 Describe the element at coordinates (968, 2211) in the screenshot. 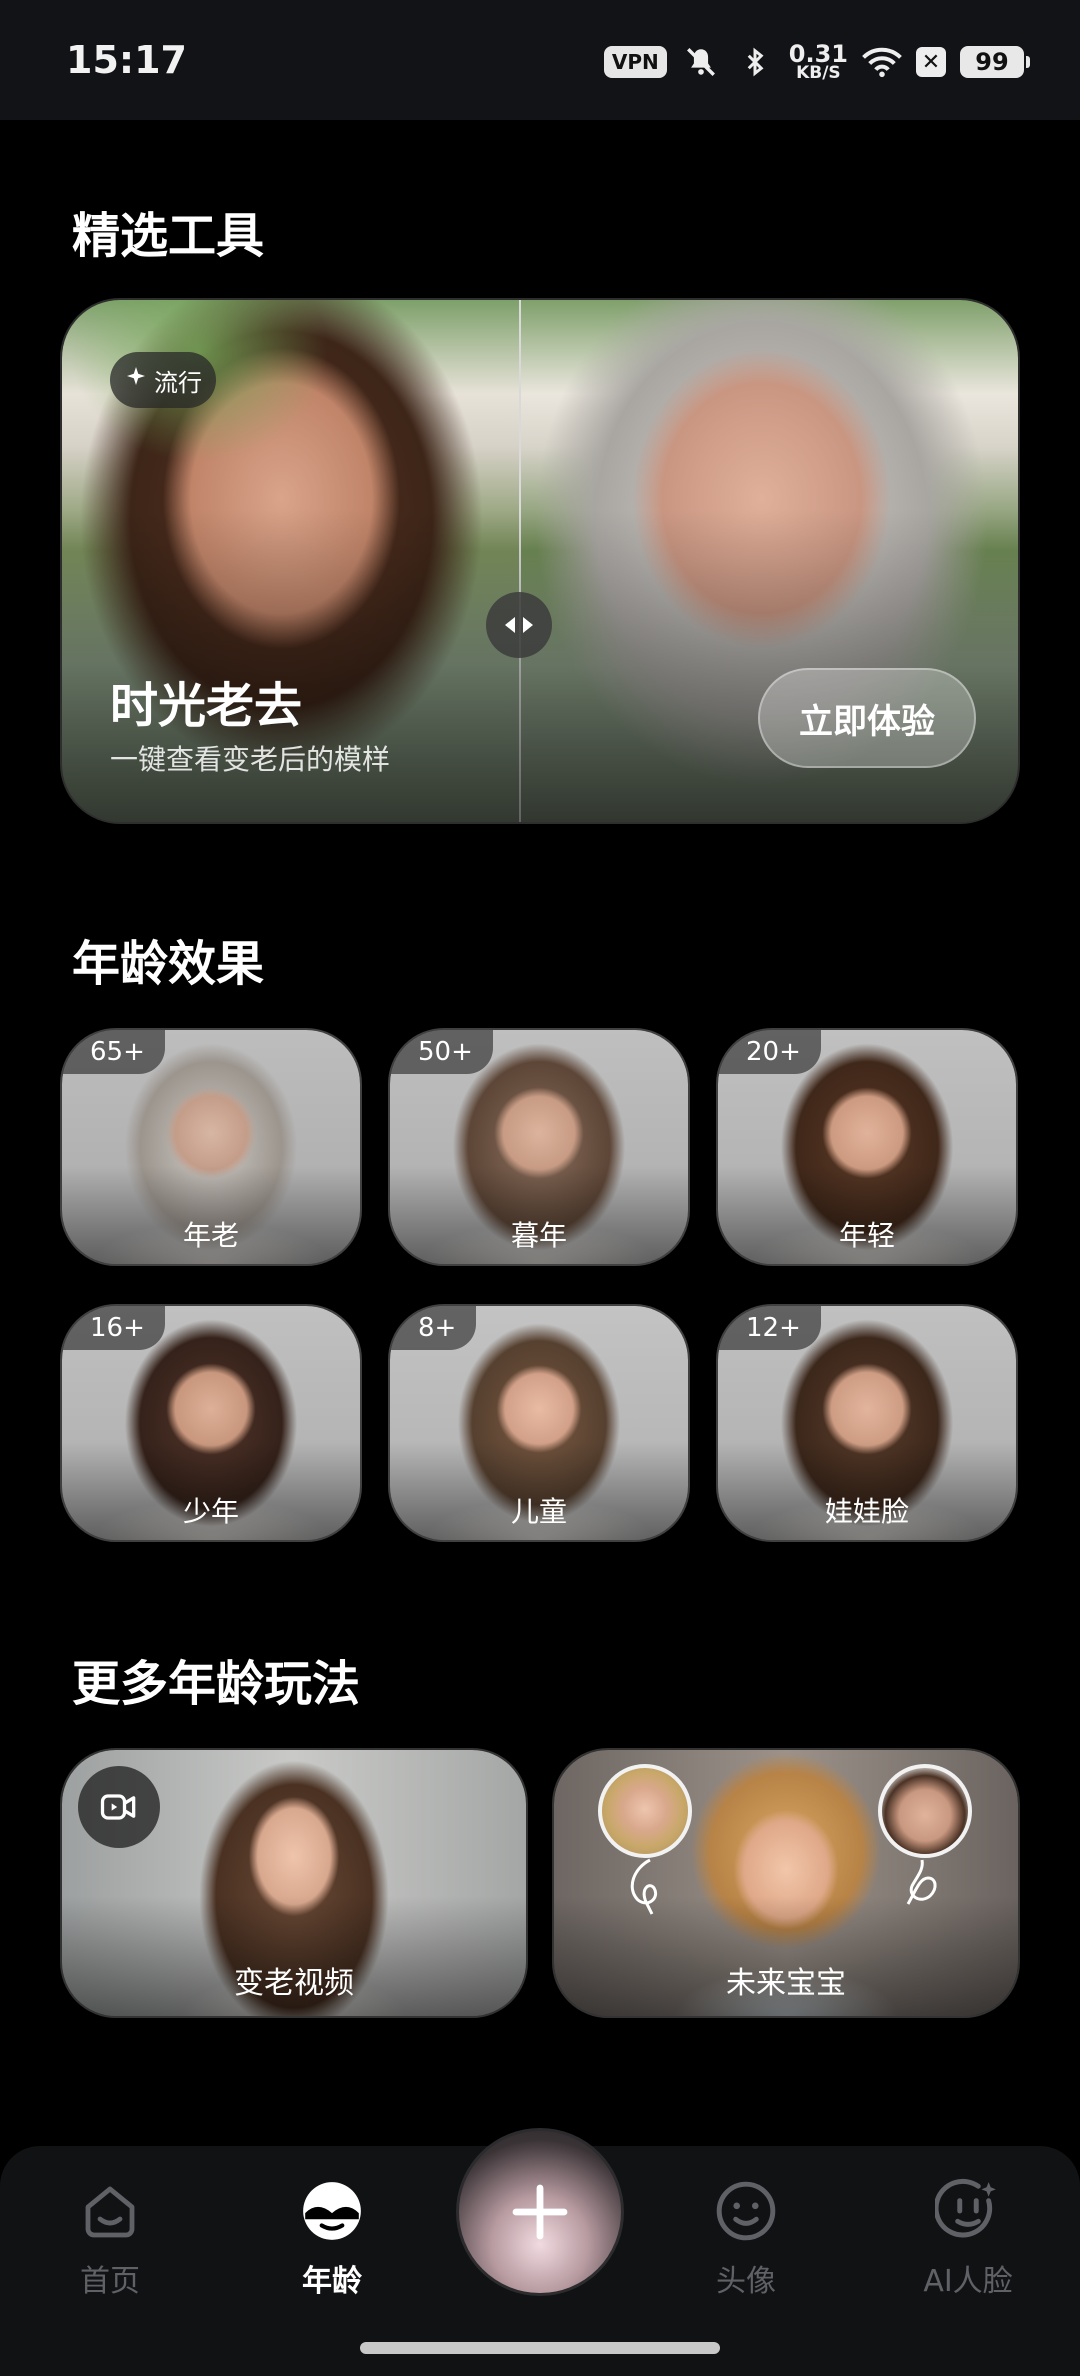

I see `ai-face-icon` at that location.